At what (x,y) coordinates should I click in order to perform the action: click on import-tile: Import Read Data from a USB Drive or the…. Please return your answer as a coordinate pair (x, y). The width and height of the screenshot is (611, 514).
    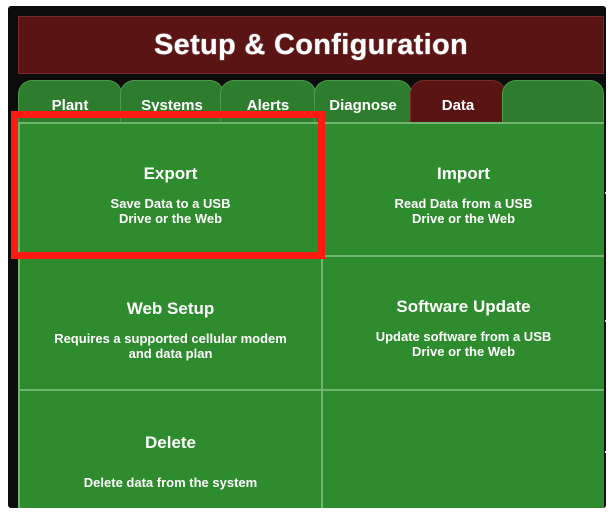
    Looking at the image, I should click on (463, 189).